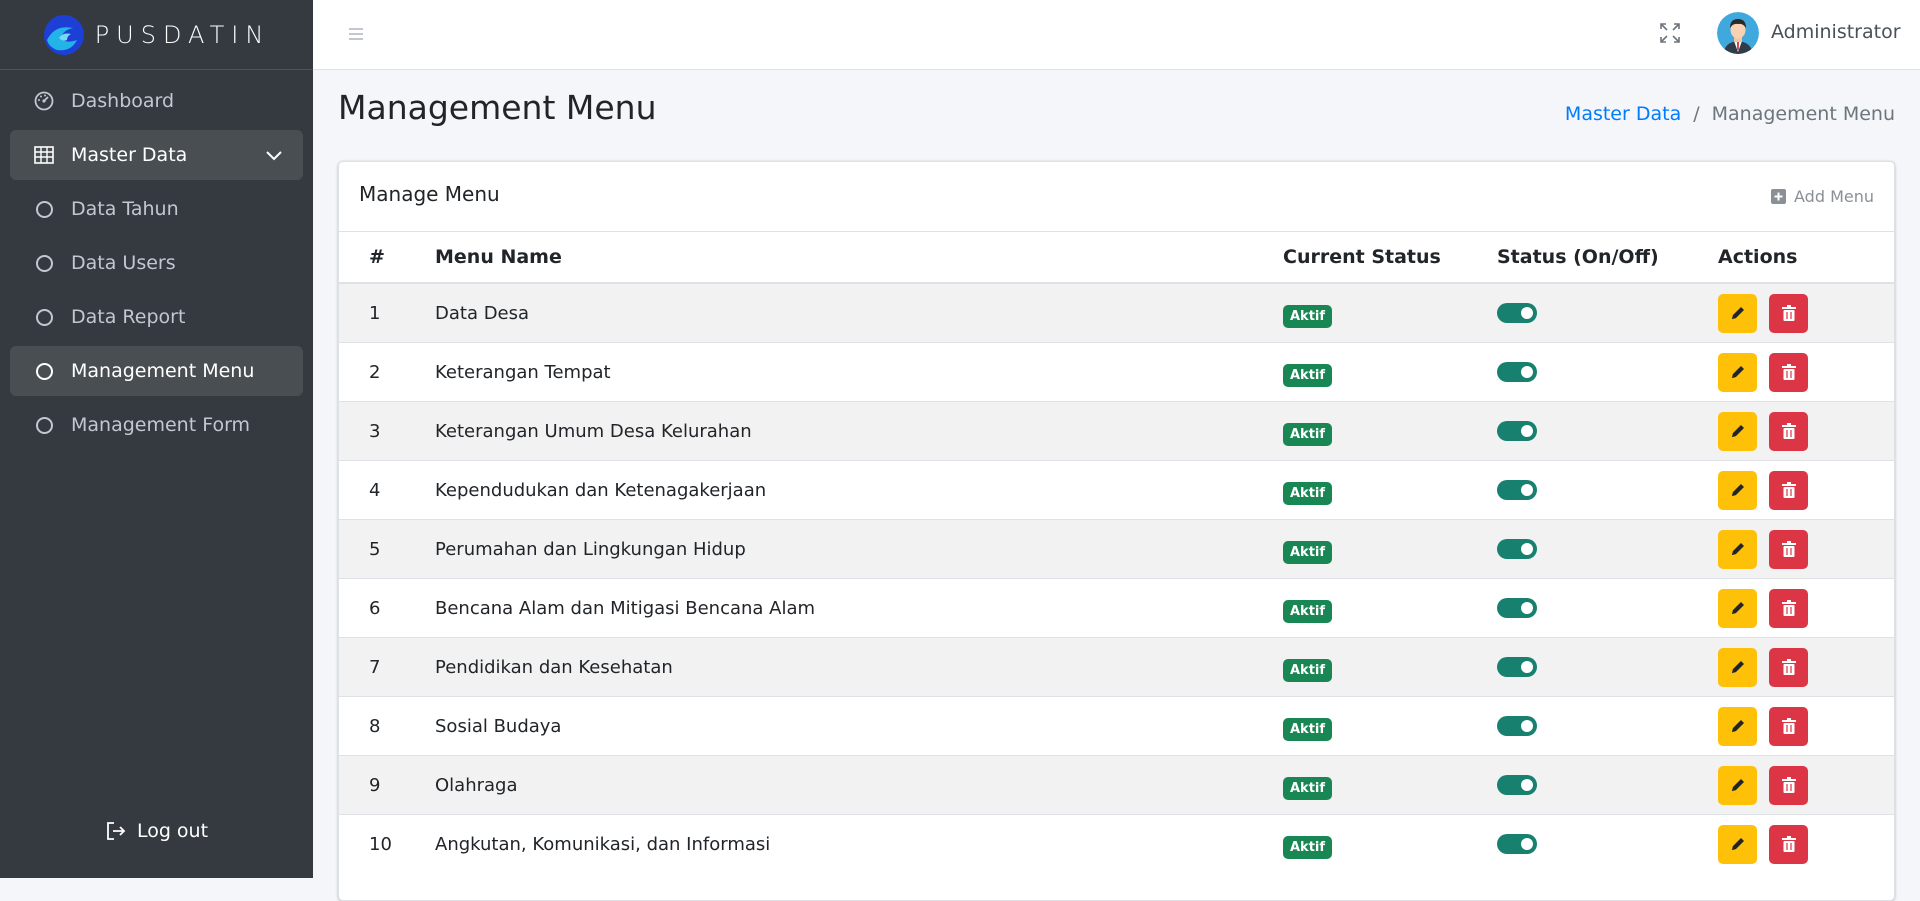 This screenshot has height=901, width=1920. What do you see at coordinates (859, 258) in the screenshot?
I see `column-header-menu-name: Menu Name` at bounding box center [859, 258].